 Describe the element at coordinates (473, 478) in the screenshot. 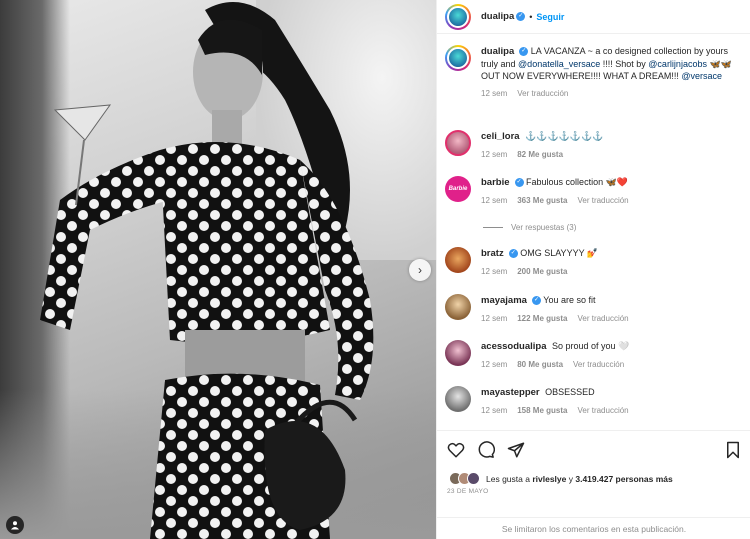

I see `liker-avatar` at that location.